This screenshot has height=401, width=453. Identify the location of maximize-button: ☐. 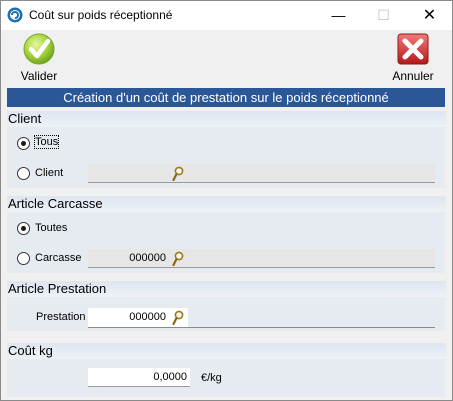
(383, 15).